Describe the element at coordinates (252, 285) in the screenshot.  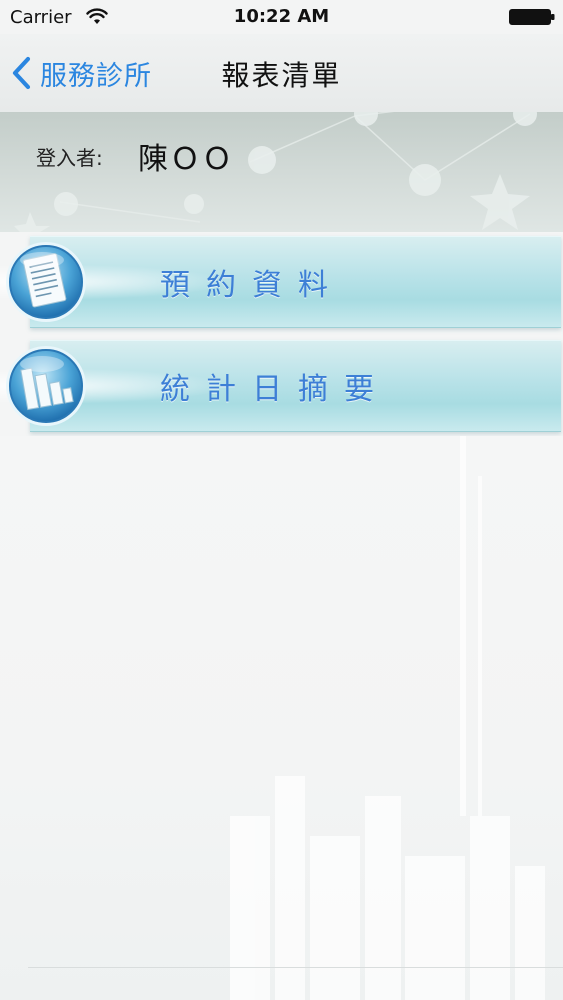
I see `menu-item-label: 預約資料` at that location.